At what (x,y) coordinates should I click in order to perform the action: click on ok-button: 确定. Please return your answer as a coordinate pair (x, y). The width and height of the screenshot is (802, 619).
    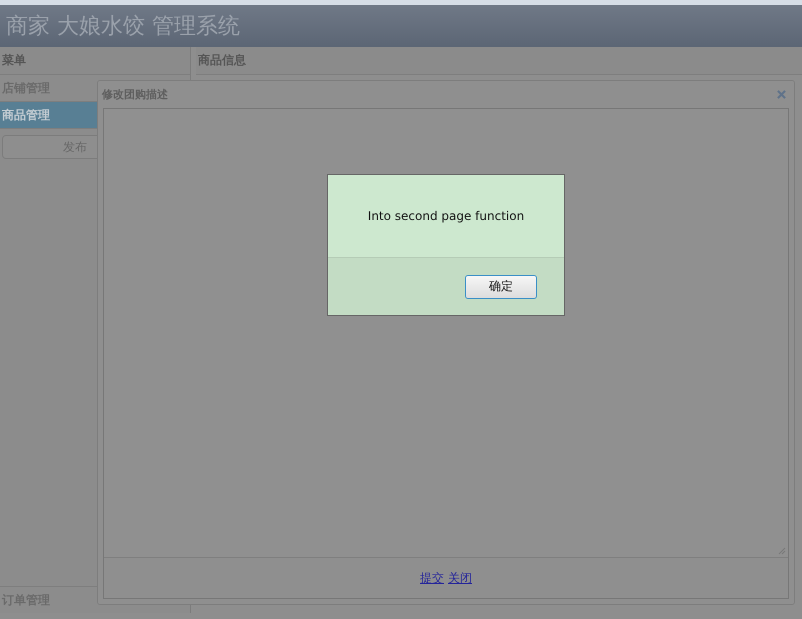
    Looking at the image, I should click on (501, 286).